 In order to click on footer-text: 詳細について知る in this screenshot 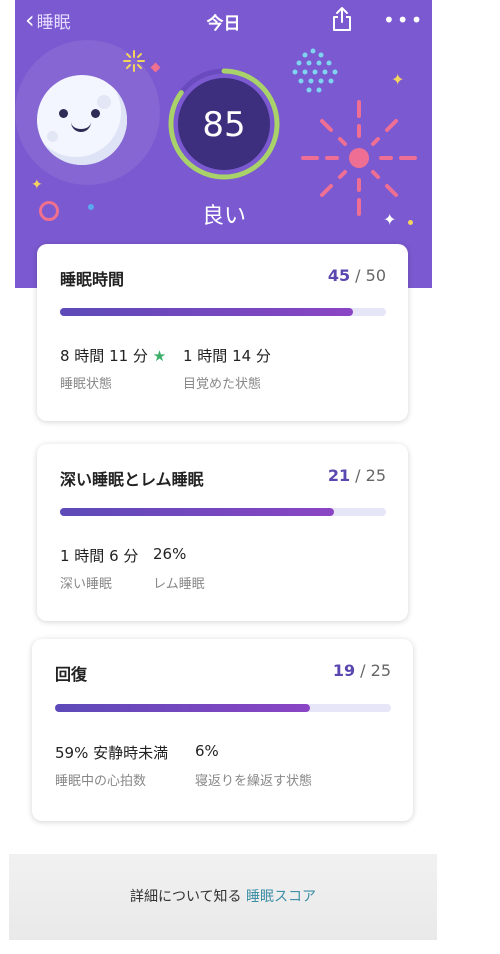, I will do `click(185, 897)`.